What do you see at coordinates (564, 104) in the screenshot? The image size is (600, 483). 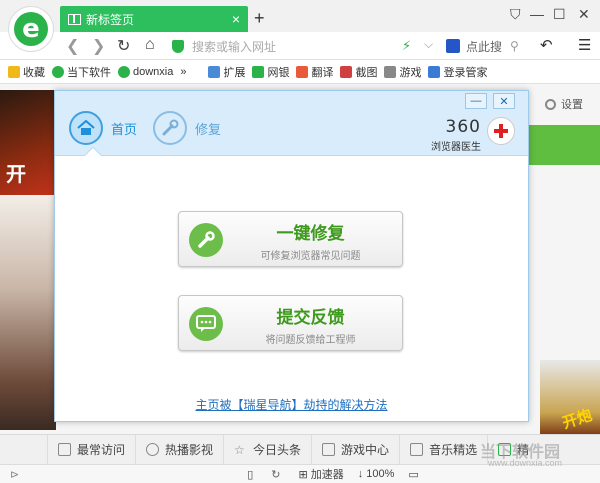 I see `settings-button: 设置` at bounding box center [564, 104].